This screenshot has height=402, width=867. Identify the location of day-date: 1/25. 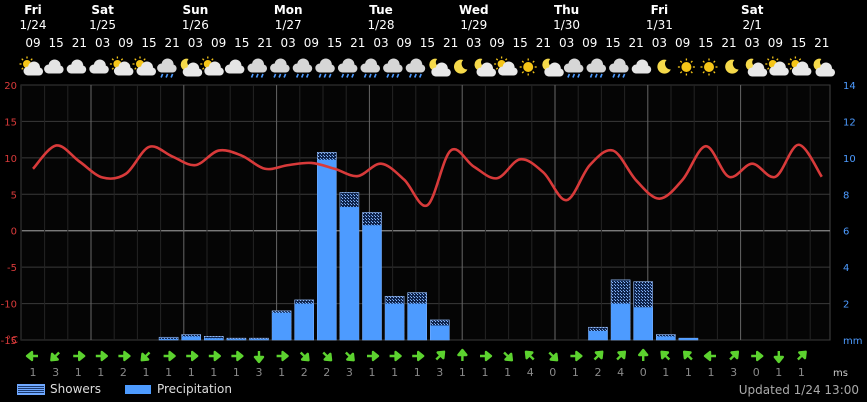
(102, 25).